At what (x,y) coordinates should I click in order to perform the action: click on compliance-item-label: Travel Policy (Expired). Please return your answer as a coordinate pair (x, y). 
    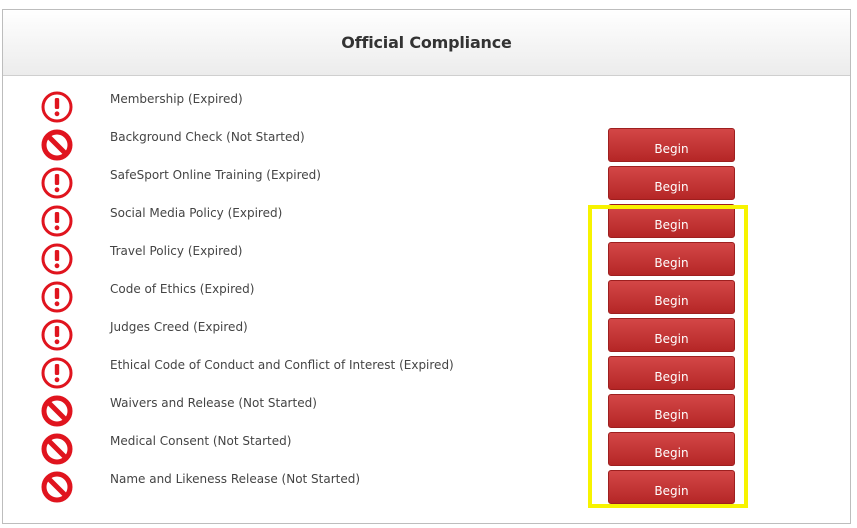
    Looking at the image, I should click on (176, 251).